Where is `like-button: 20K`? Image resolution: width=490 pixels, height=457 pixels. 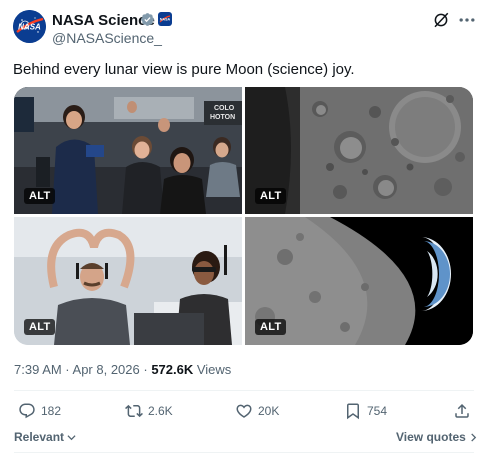
like-button: 20K is located at coordinates (257, 411).